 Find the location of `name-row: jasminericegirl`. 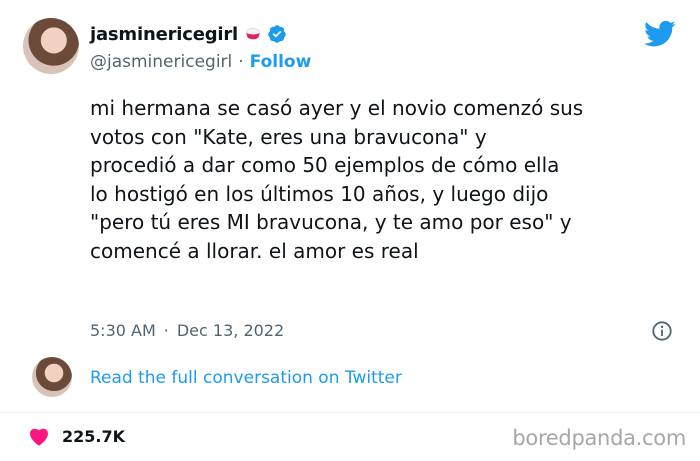

name-row: jasminericegirl is located at coordinates (200, 34).